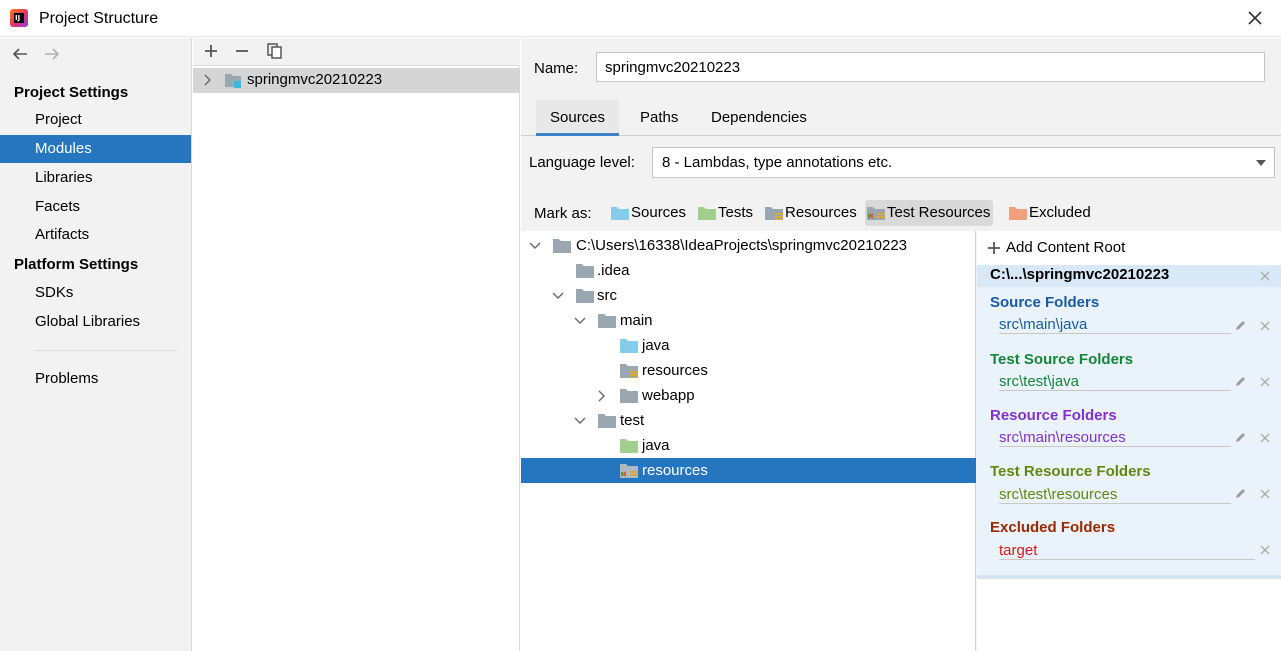  Describe the element at coordinates (356, 52) in the screenshot. I see `module-toolbar` at that location.